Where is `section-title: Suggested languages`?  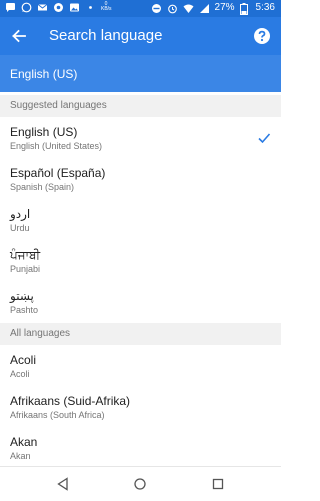 section-title: Suggested languages is located at coordinates (58, 105).